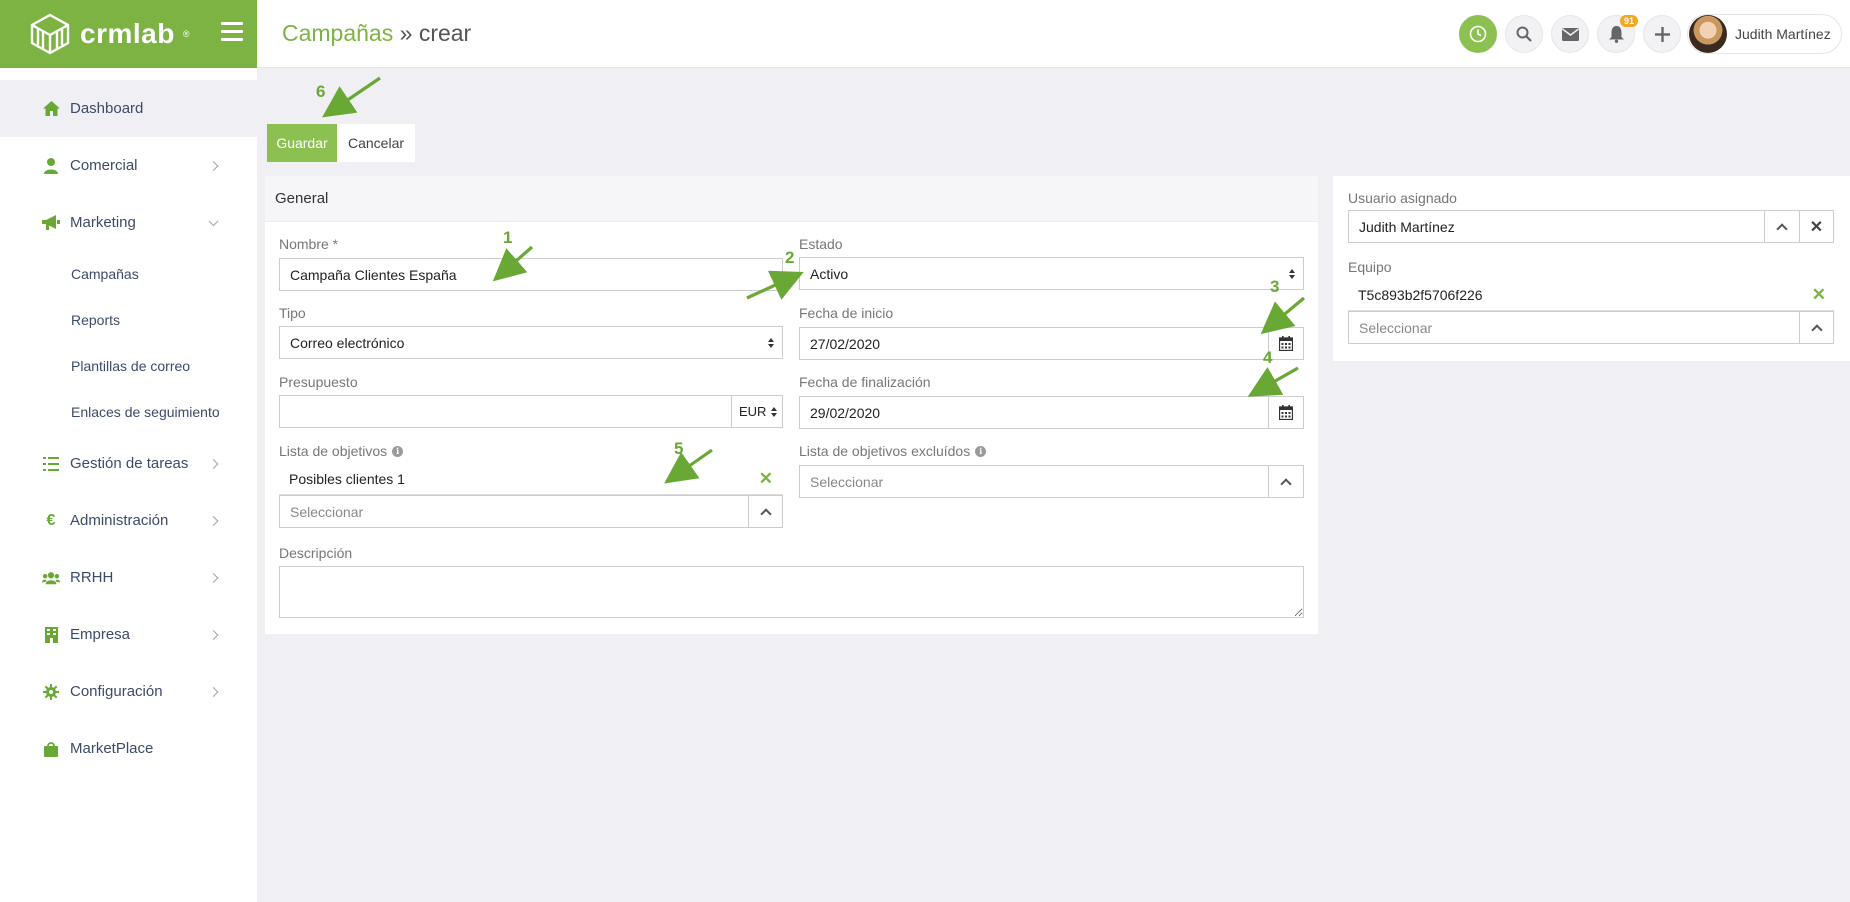 The width and height of the screenshot is (1850, 902). Describe the element at coordinates (1556, 226) in the screenshot. I see `usuario-asignado-input: Judith Martínez` at that location.